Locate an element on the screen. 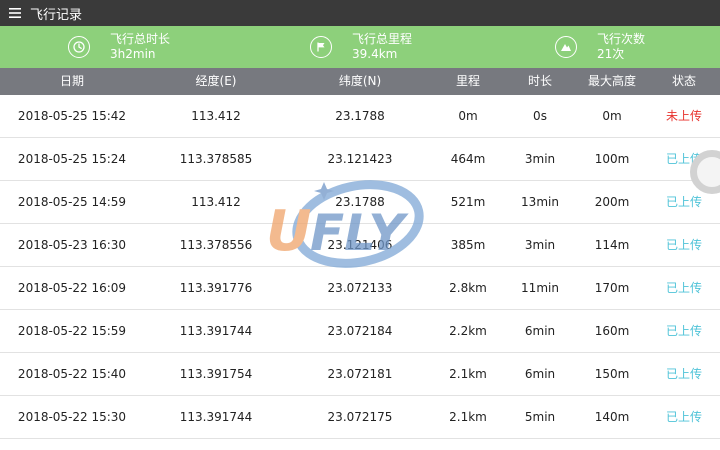 The height and width of the screenshot is (450, 720). stat-total-duration: 飞行总时长 3h2min is located at coordinates (119, 47).